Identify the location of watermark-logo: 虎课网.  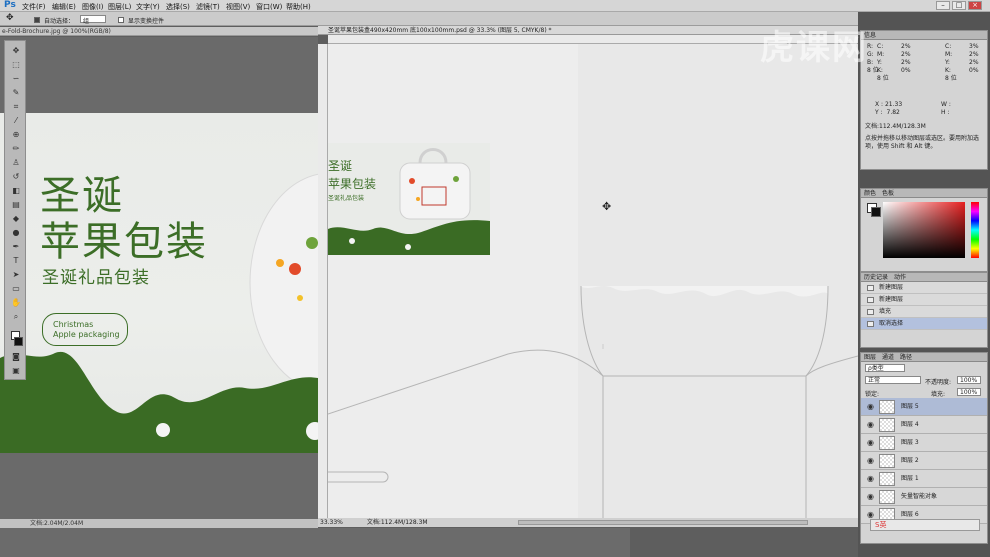
(814, 48).